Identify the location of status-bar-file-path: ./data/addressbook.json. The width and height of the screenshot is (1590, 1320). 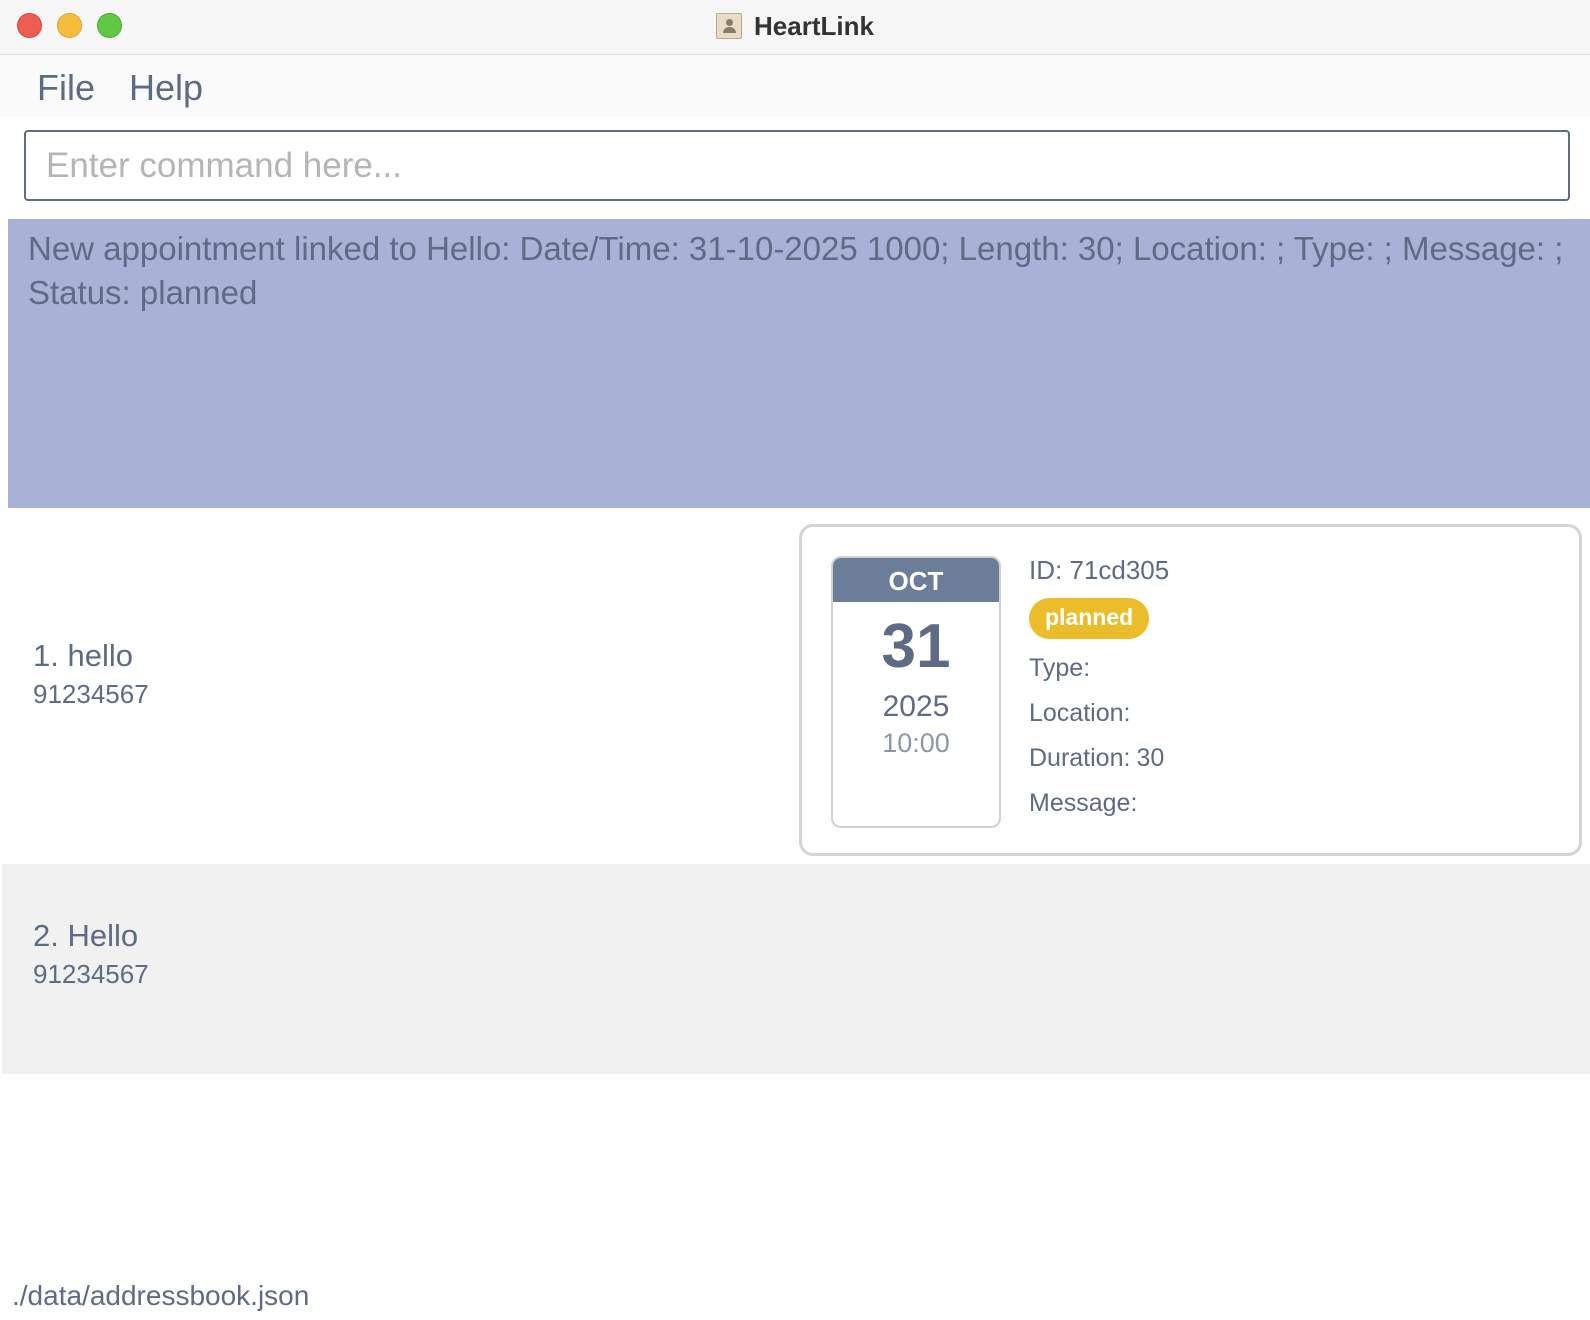
(161, 1295).